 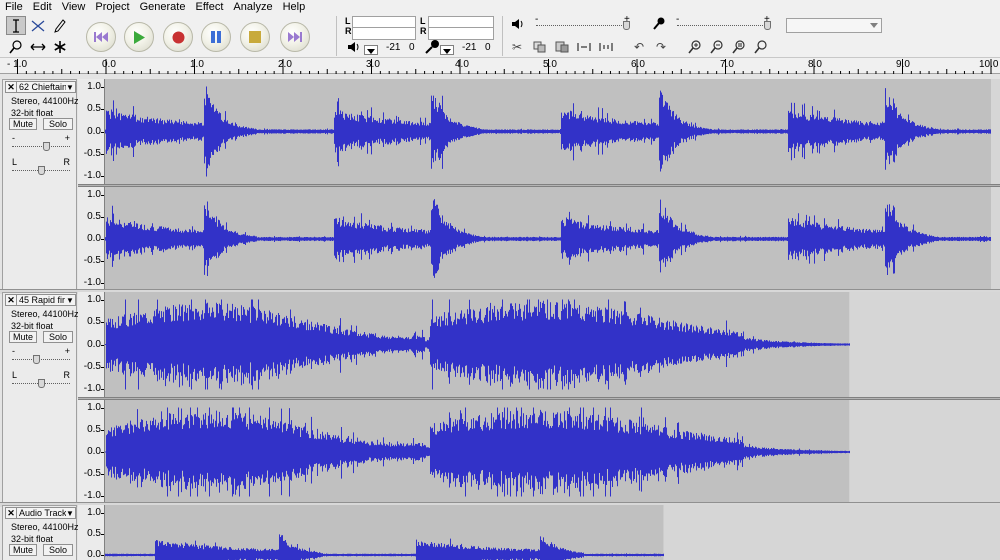 I want to click on envelope-tool, so click(x=38, y=25).